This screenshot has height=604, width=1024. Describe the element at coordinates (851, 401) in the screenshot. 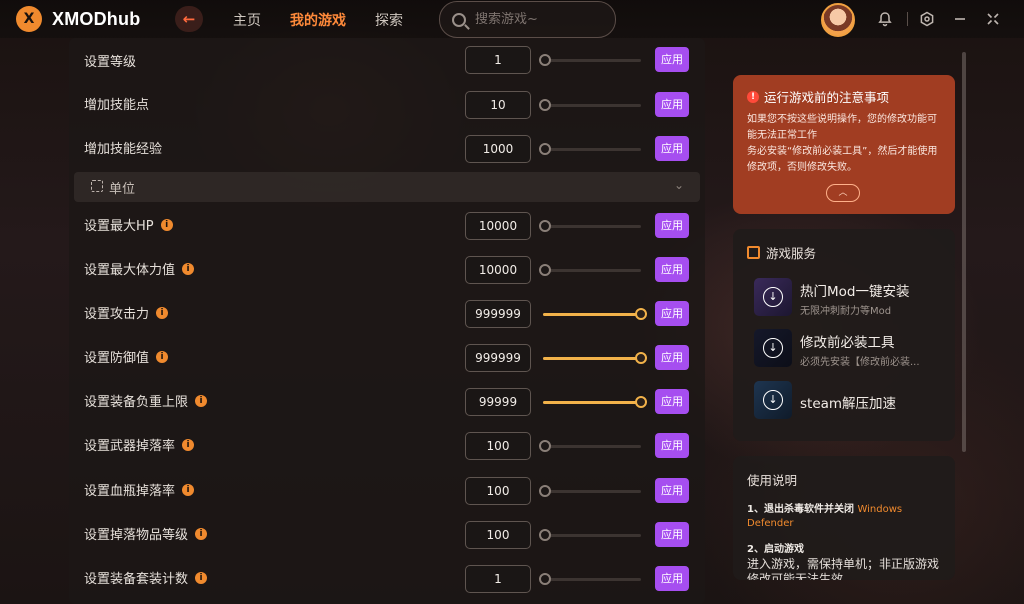

I see `service-item-steam-accelerate: ↓ steam解压加速` at that location.